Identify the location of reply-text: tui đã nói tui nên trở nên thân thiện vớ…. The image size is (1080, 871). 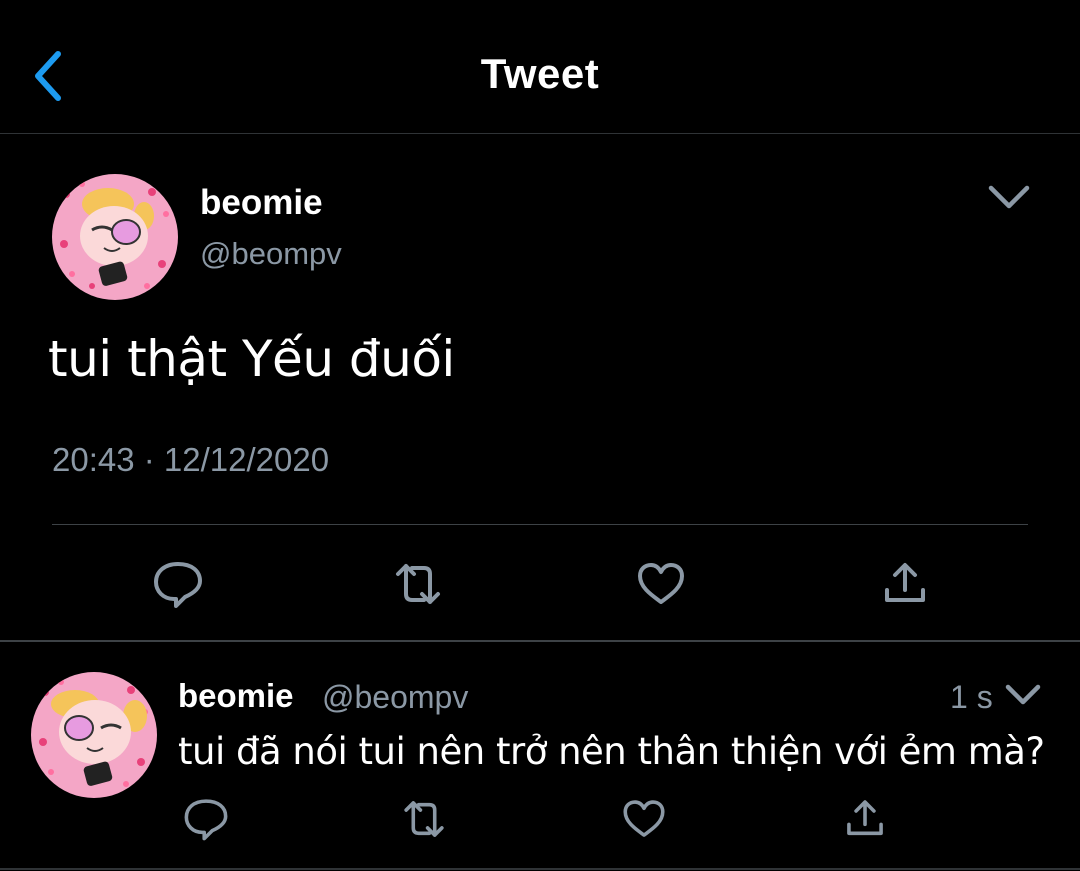
(611, 751).